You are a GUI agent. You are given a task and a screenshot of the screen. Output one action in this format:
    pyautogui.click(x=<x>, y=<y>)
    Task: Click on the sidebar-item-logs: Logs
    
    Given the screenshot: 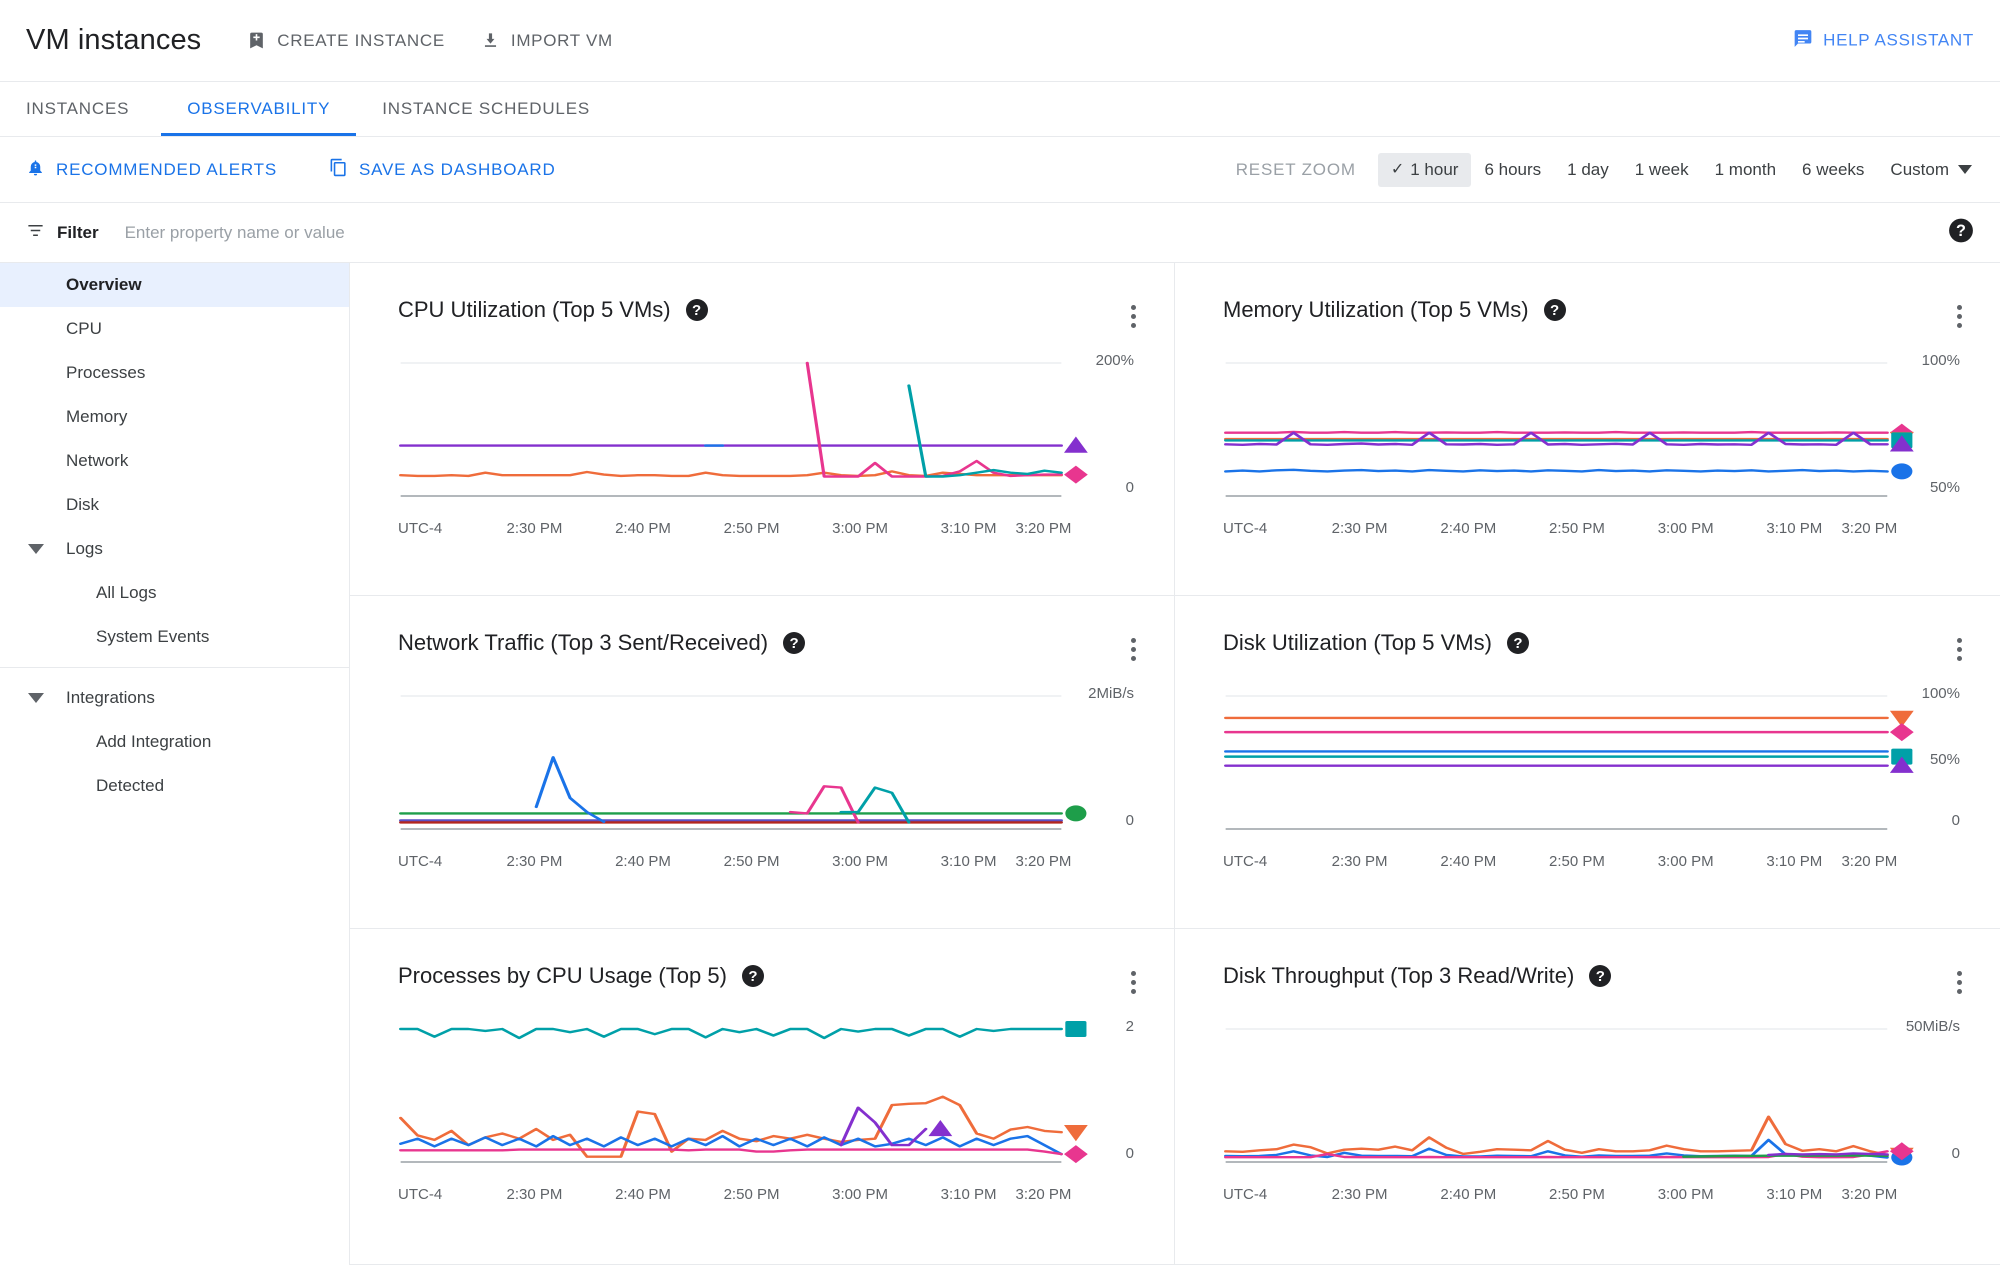 What is the action you would take?
    pyautogui.click(x=174, y=549)
    